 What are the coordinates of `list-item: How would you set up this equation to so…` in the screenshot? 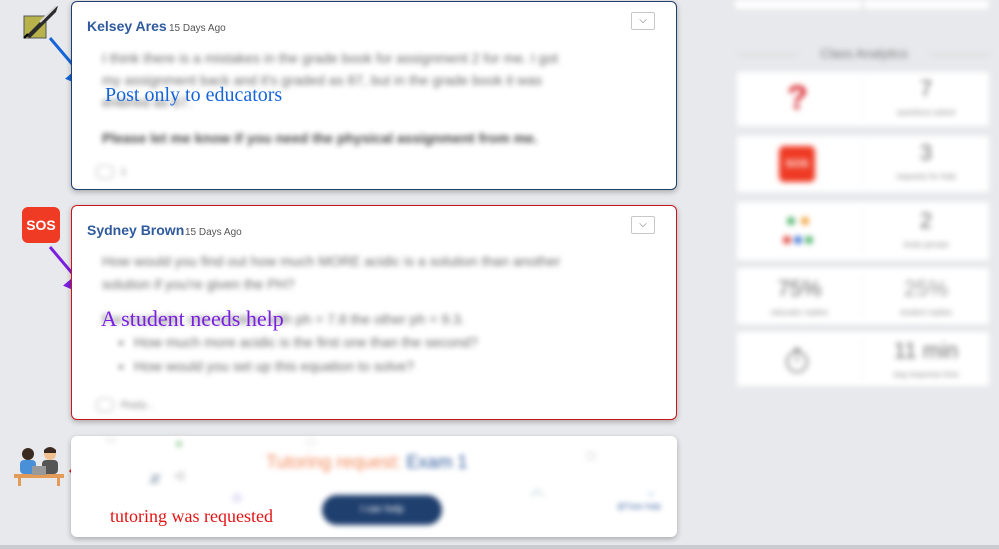 It's located at (306, 366).